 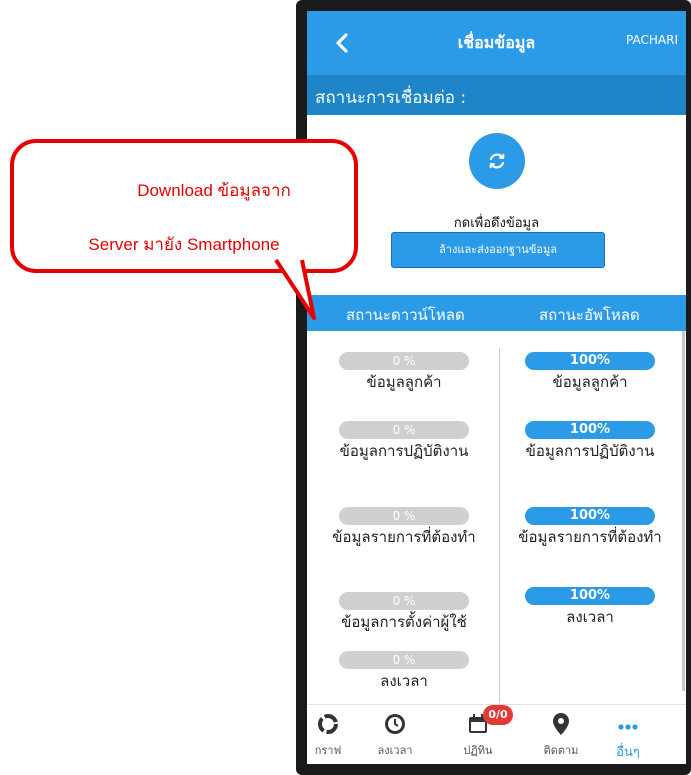 I want to click on nav-item-more: อื่นๆ, so click(x=628, y=736).